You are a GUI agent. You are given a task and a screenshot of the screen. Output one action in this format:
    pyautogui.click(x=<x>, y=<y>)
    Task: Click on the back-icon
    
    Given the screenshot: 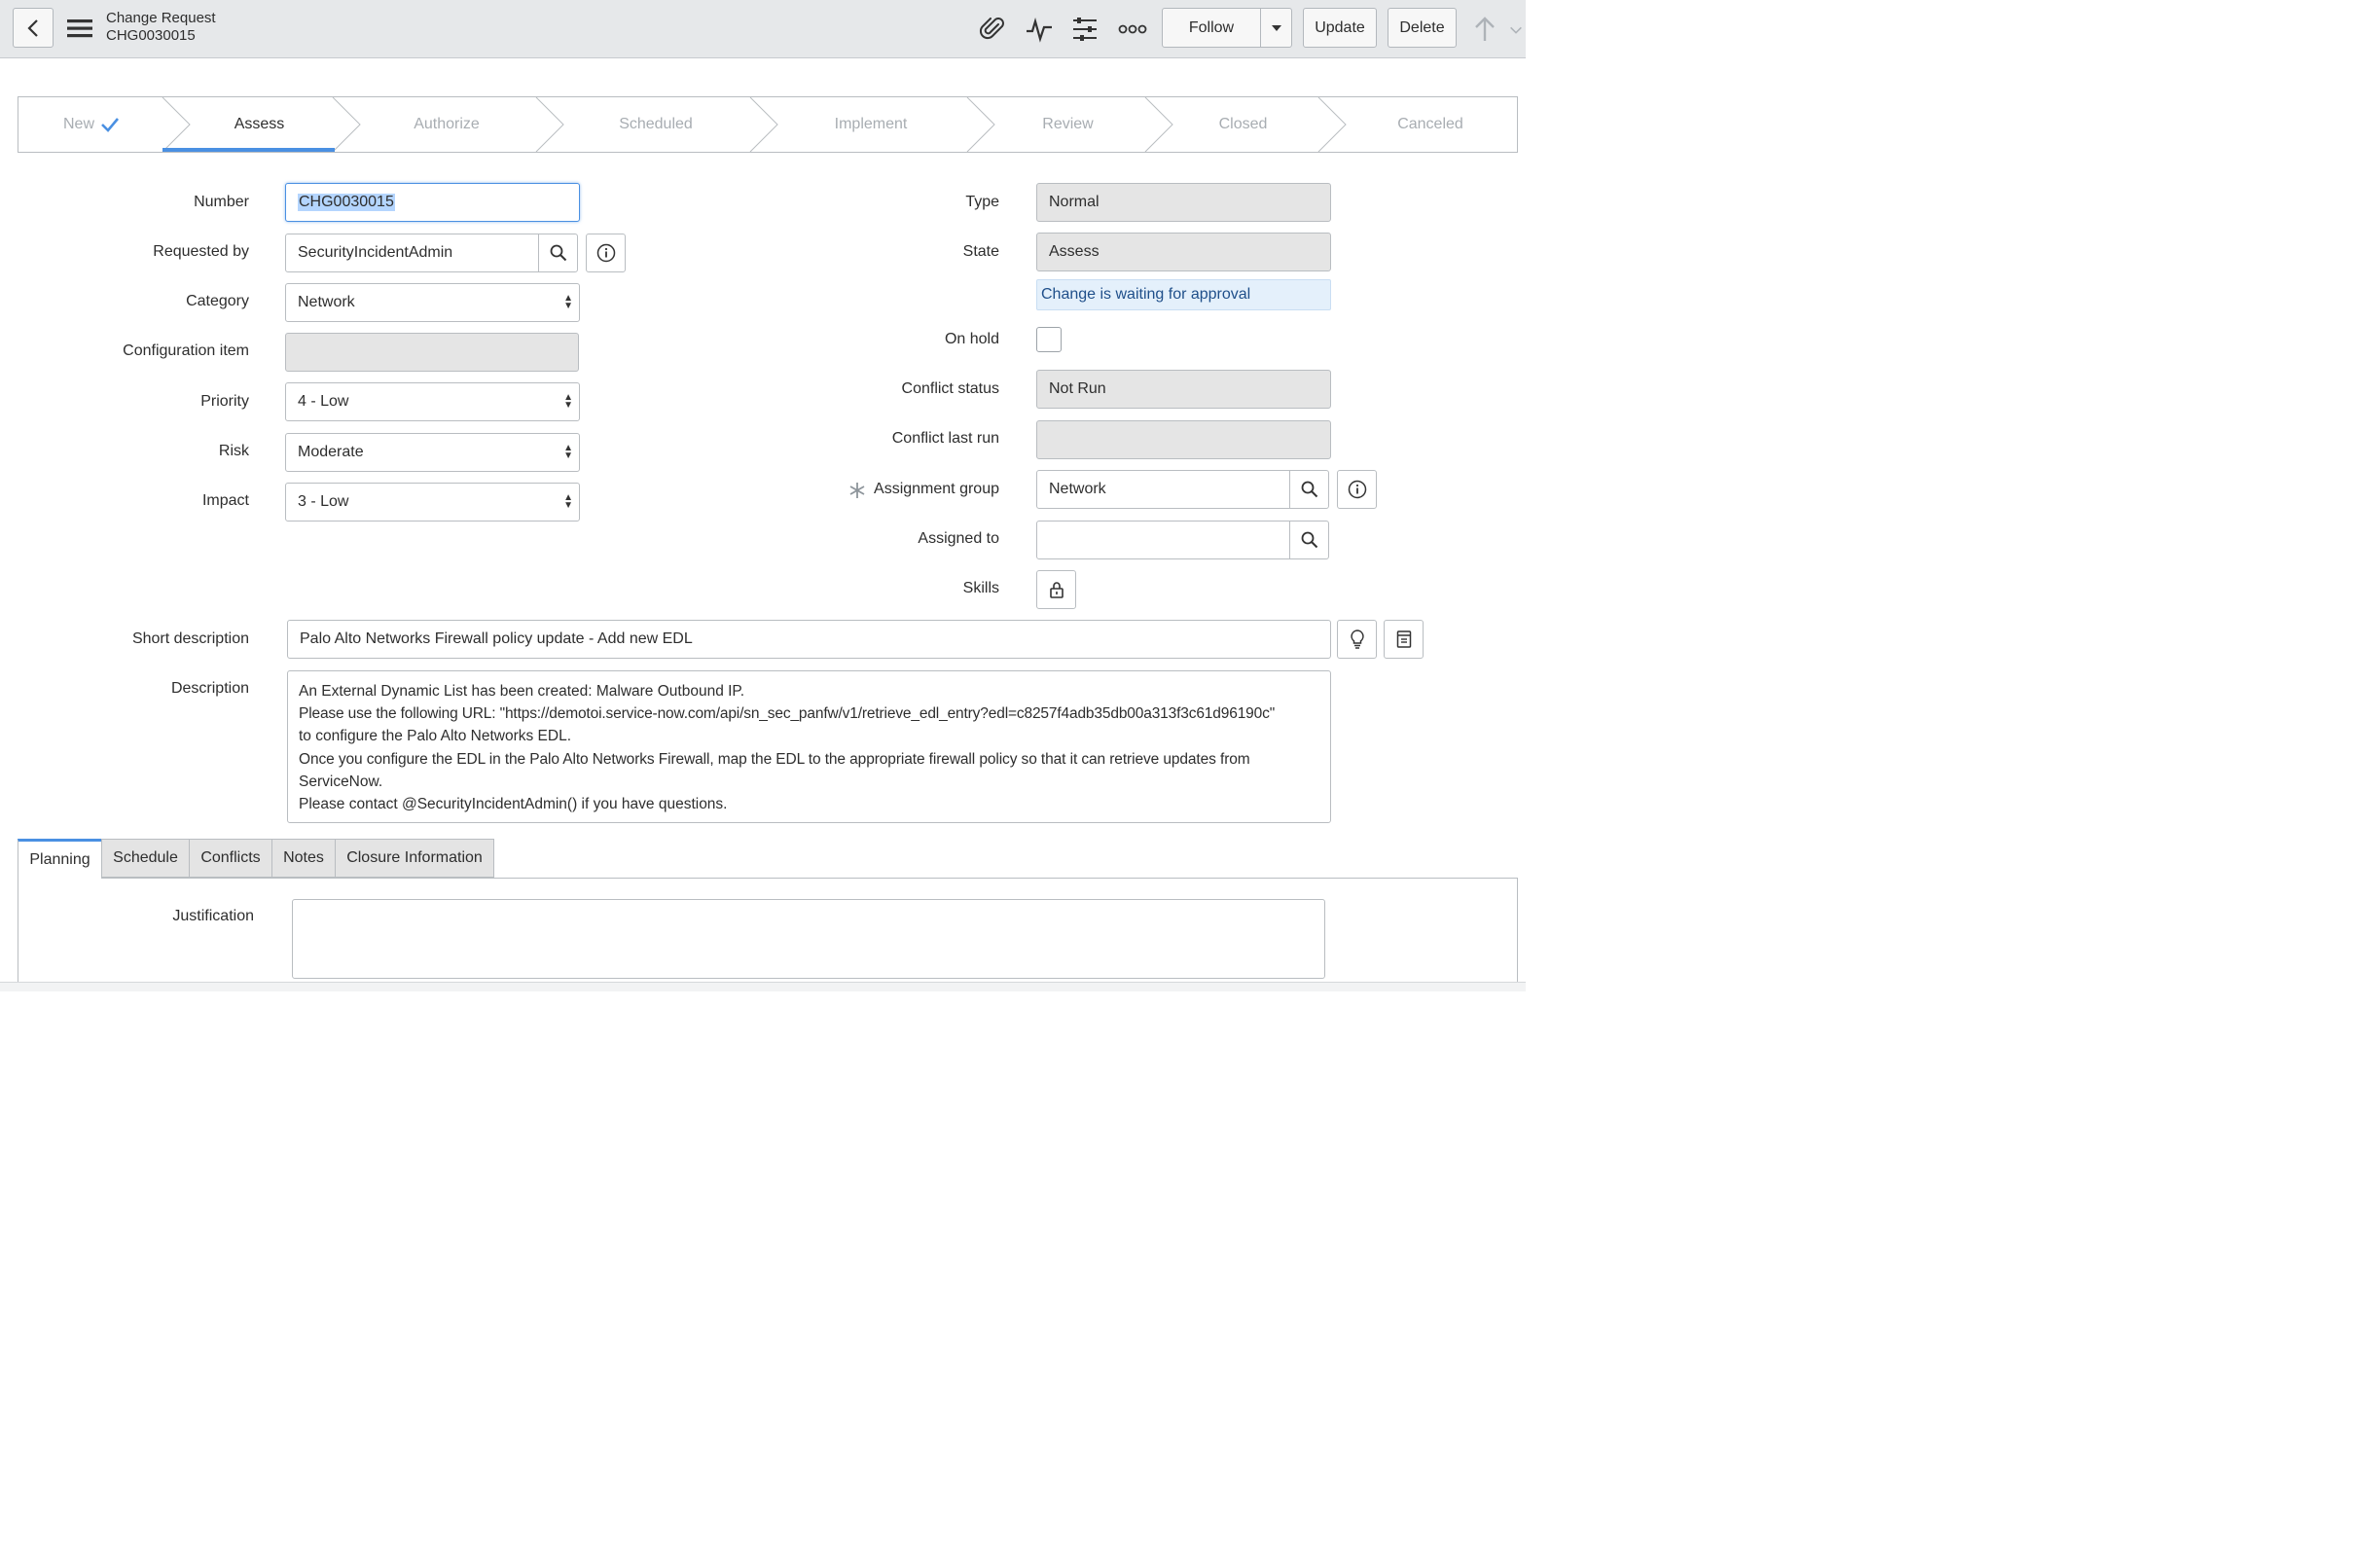 What is the action you would take?
    pyautogui.click(x=32, y=27)
    